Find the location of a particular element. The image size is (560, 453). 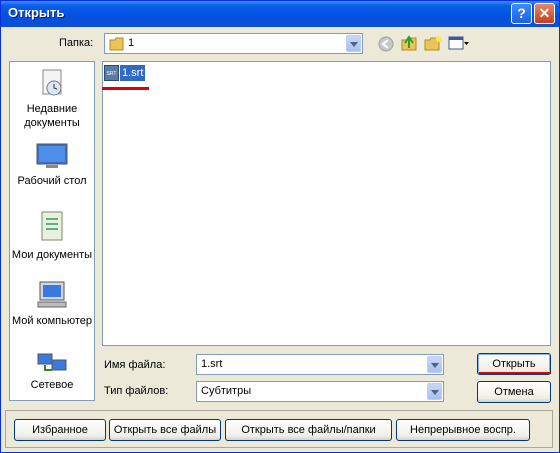

cancel-button: Отмена is located at coordinates (514, 392).